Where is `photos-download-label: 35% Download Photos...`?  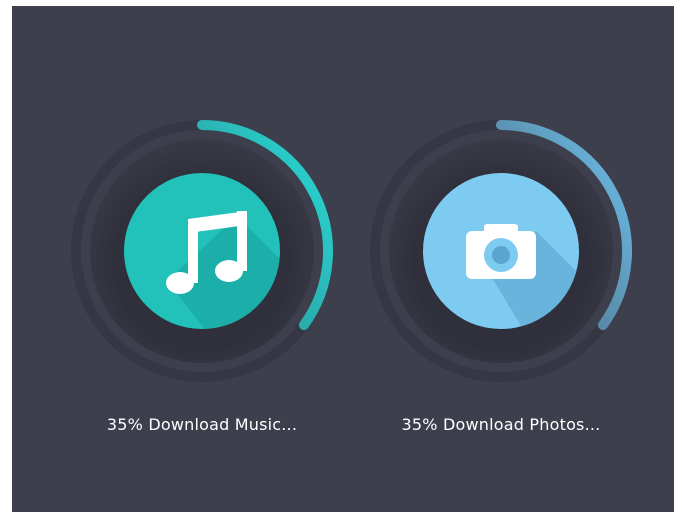 photos-download-label: 35% Download Photos... is located at coordinates (501, 424).